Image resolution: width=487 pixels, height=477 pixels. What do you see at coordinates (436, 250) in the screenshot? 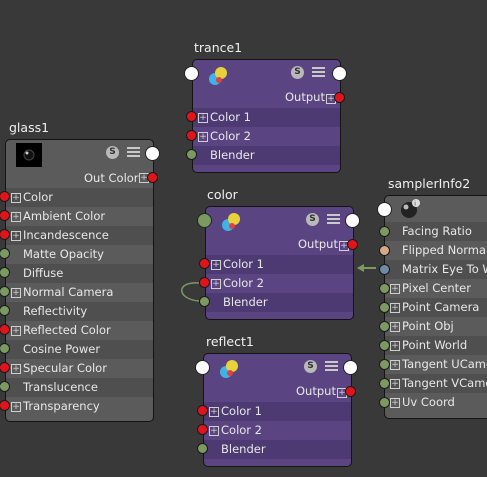
I see `attr-row: Flipped Normal` at bounding box center [436, 250].